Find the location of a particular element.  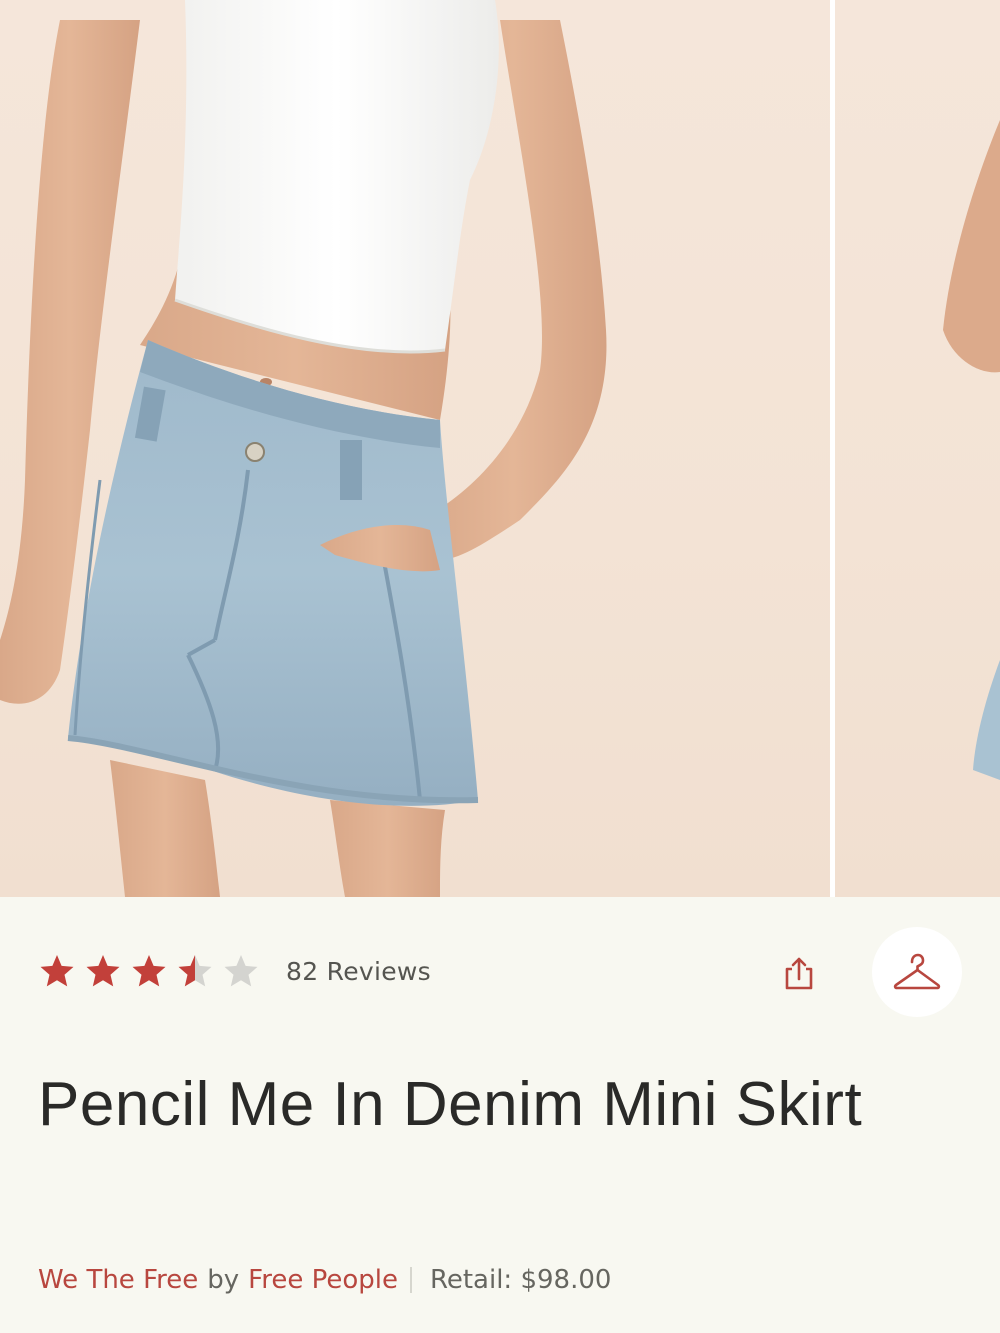

hanger-icon is located at coordinates (917, 971).